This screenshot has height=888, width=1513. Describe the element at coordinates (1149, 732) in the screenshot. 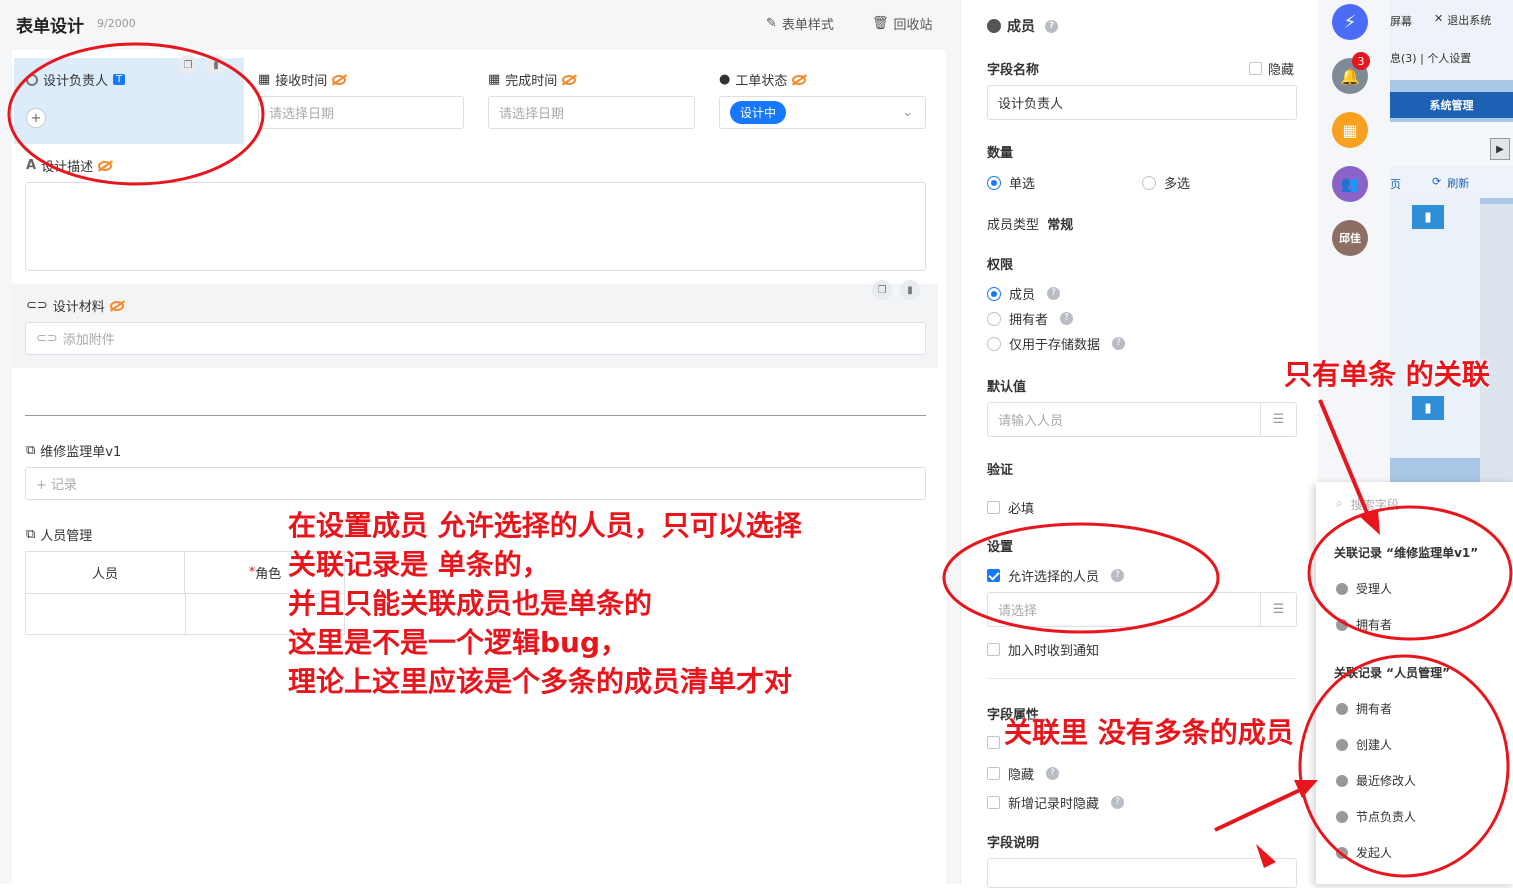

I see `annotation-text-bottom: 关联里 没有多条的成员` at that location.